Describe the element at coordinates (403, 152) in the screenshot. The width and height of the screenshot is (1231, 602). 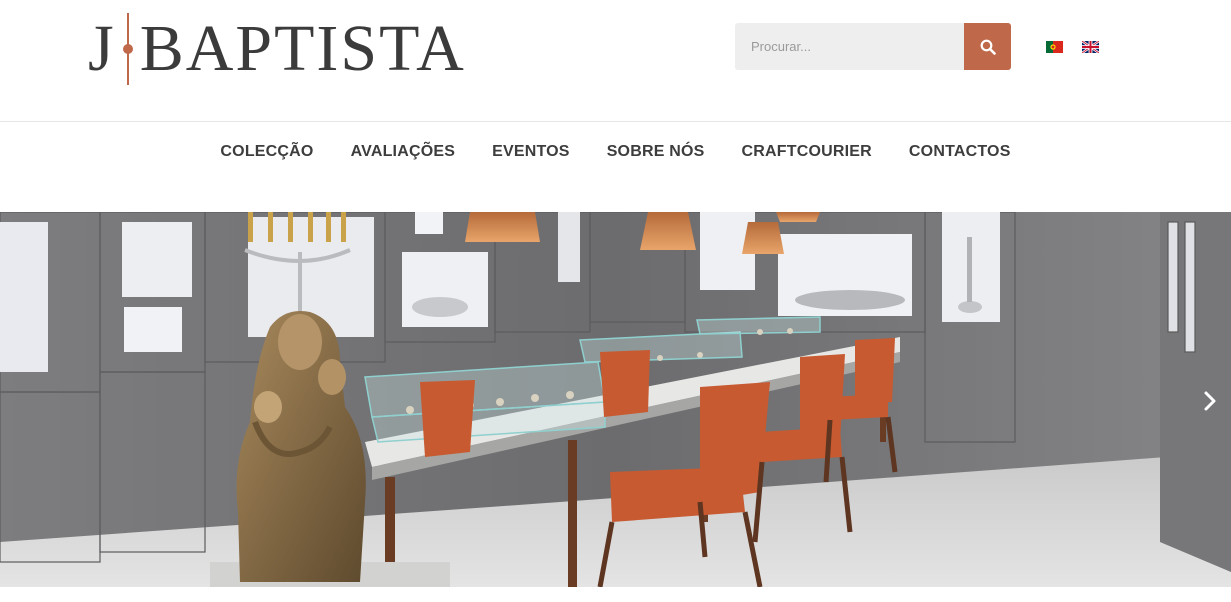
I see `nav-item-avaliacoes: AVALIAÇÕES` at that location.